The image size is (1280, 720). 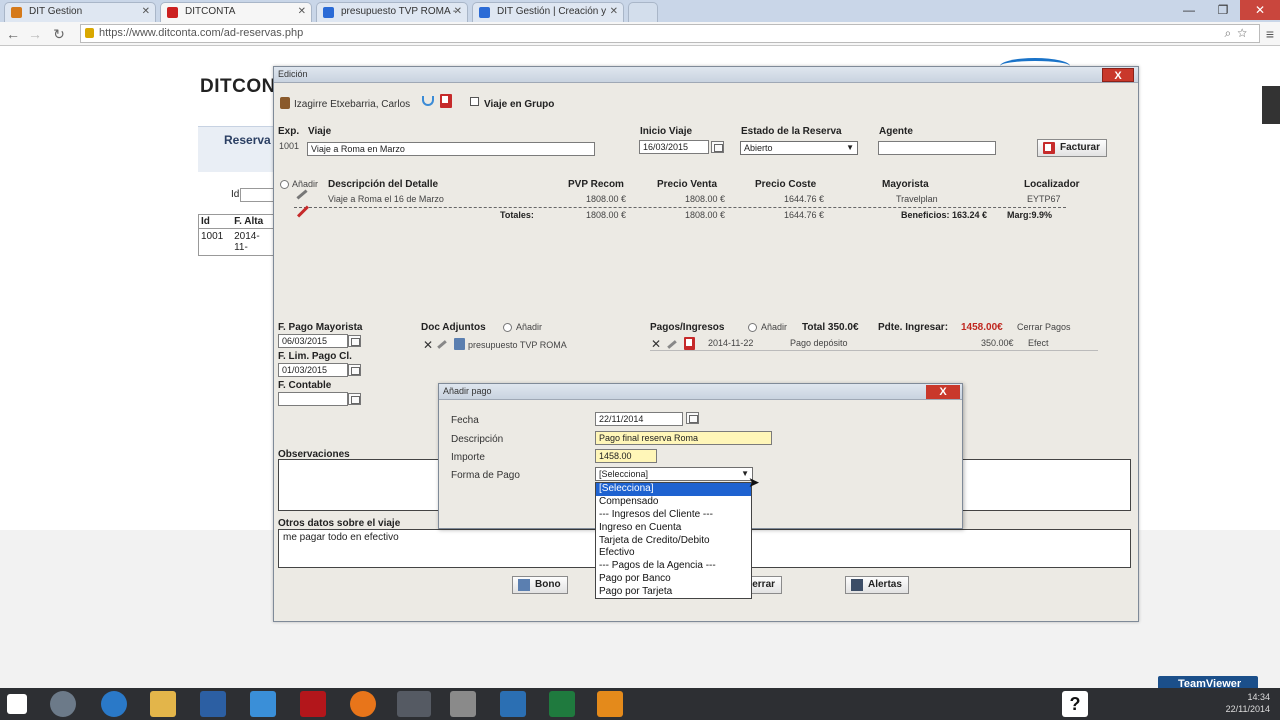 What do you see at coordinates (507, 327) in the screenshot?
I see `add-doc-icon` at bounding box center [507, 327].